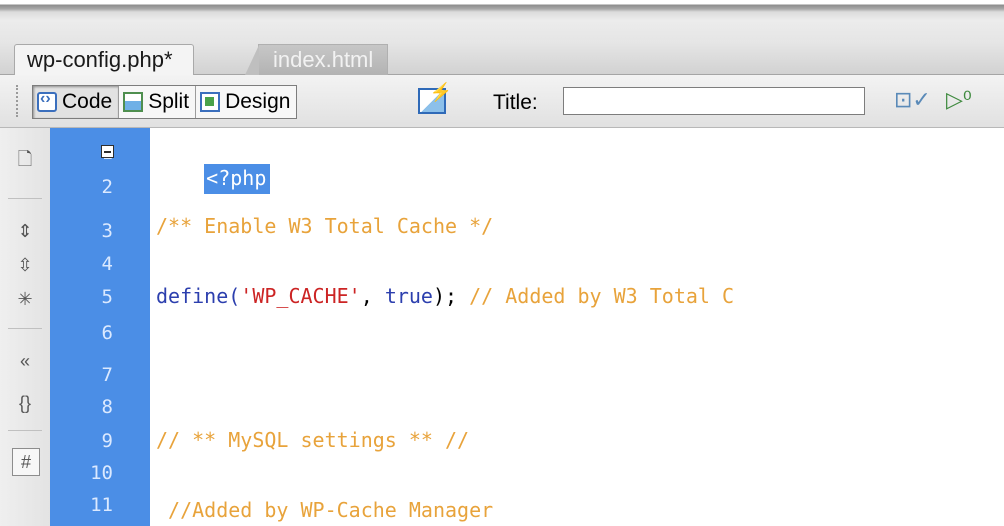 The height and width of the screenshot is (526, 1004). I want to click on line-number: 5, so click(107, 297).